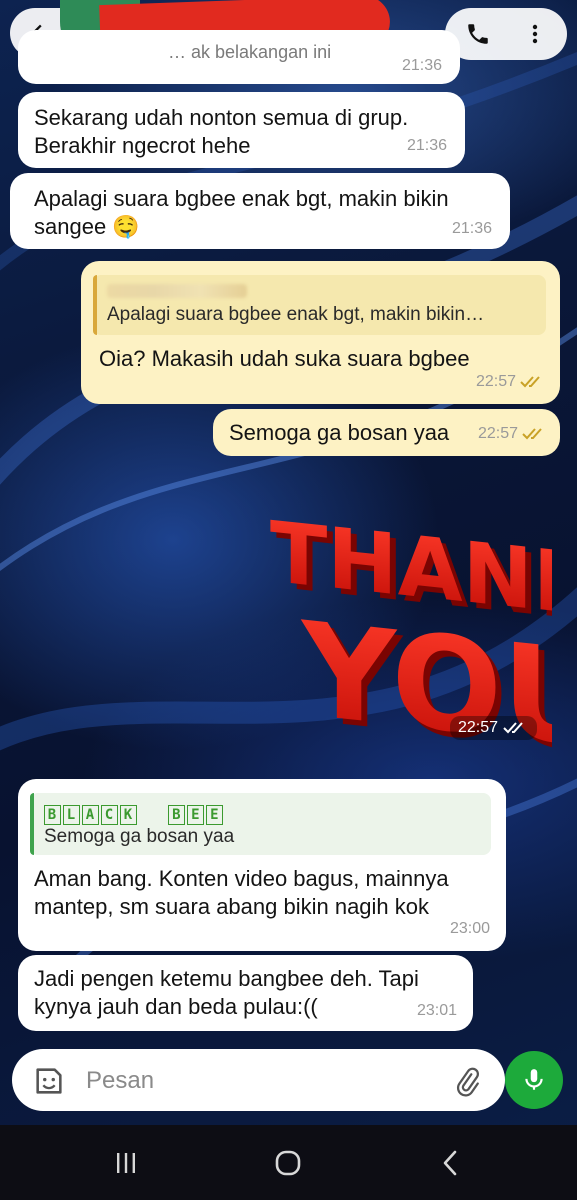  I want to click on message-time: 23:01, so click(437, 1011).